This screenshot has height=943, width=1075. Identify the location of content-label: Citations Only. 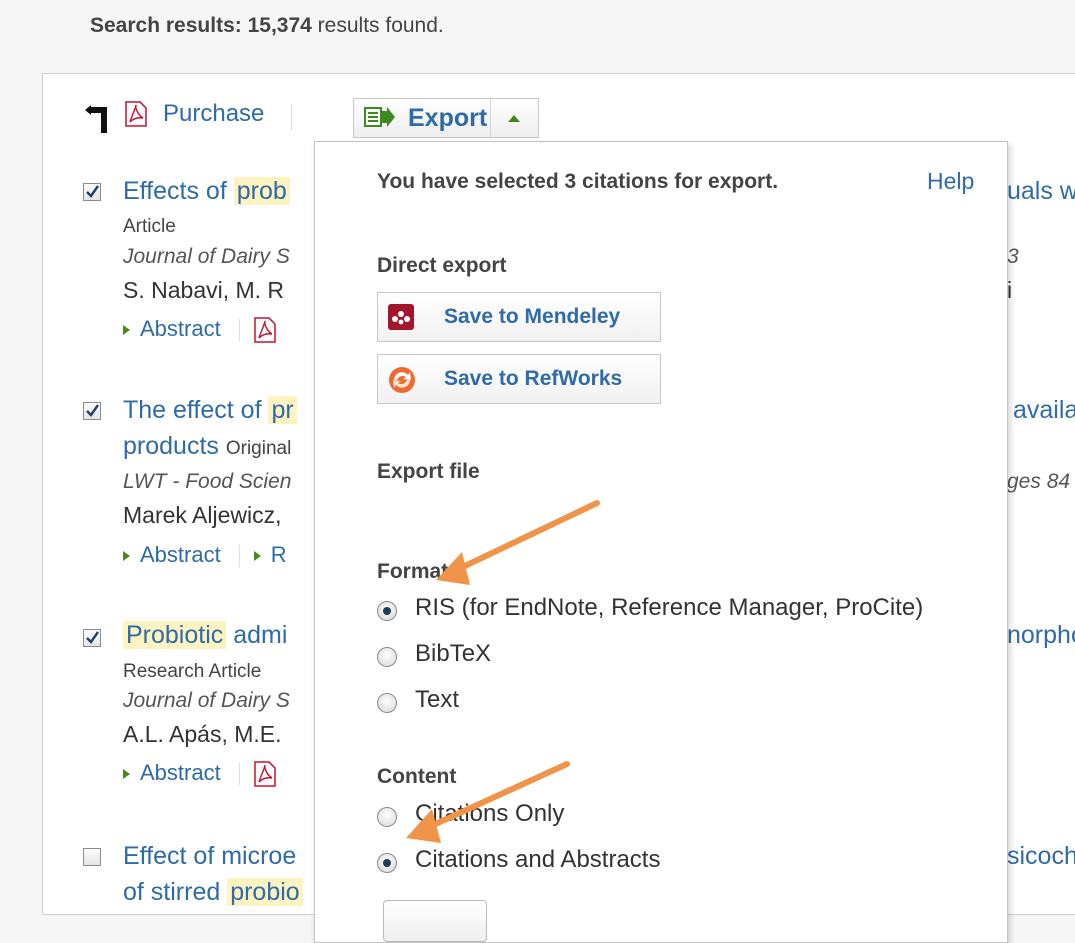
(490, 813).